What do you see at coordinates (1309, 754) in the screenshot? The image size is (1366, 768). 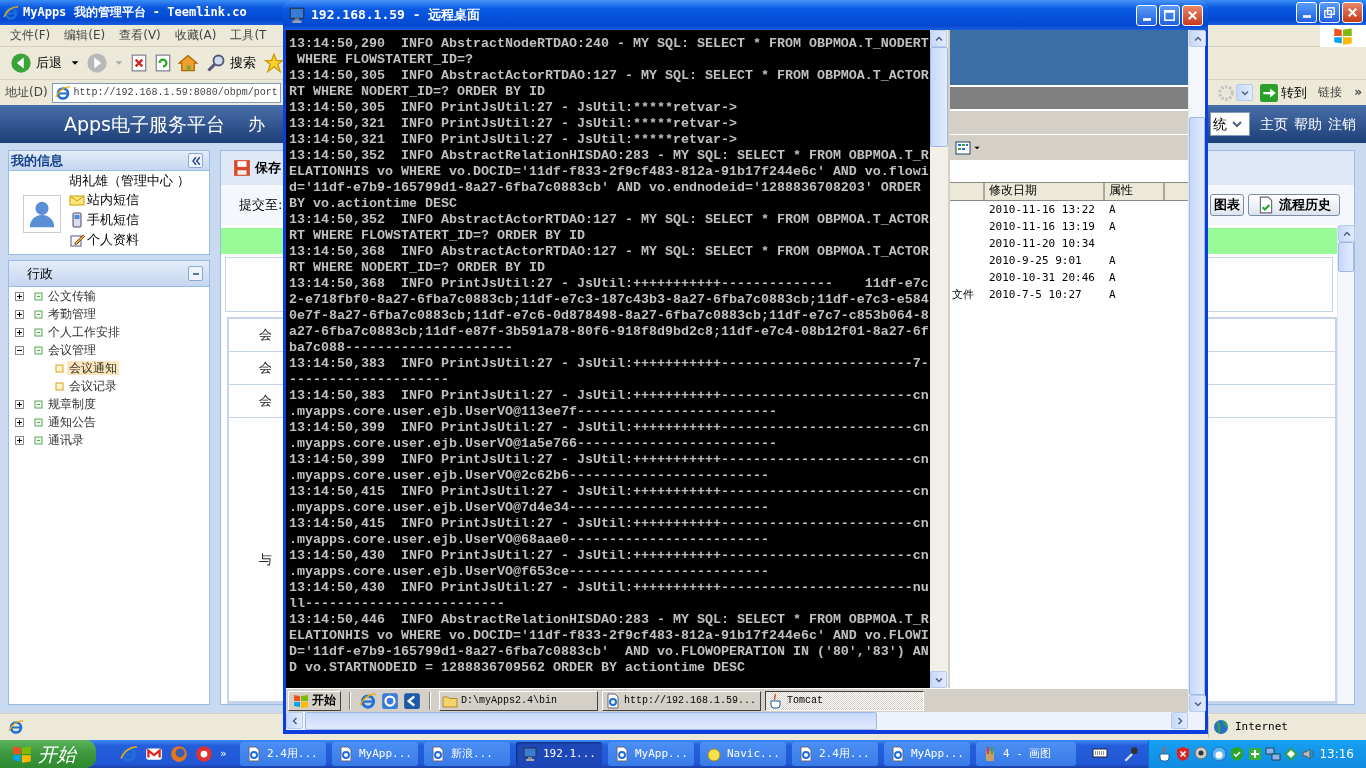 I see `speaker-icon` at bounding box center [1309, 754].